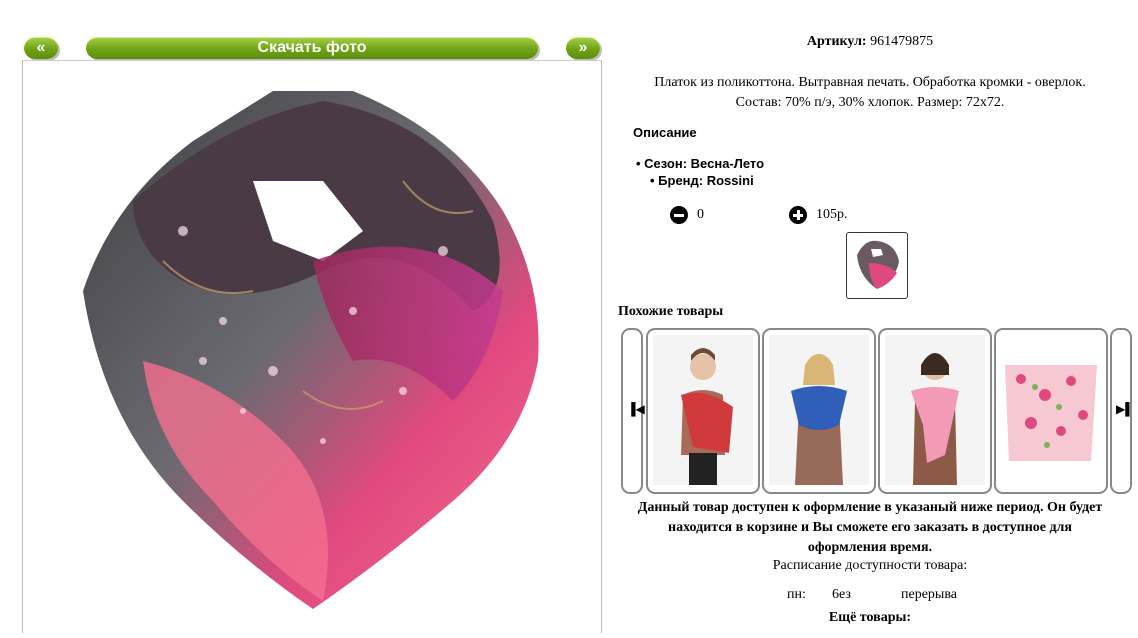 This screenshot has width=1138, height=638. I want to click on price-control: 105р., so click(818, 215).